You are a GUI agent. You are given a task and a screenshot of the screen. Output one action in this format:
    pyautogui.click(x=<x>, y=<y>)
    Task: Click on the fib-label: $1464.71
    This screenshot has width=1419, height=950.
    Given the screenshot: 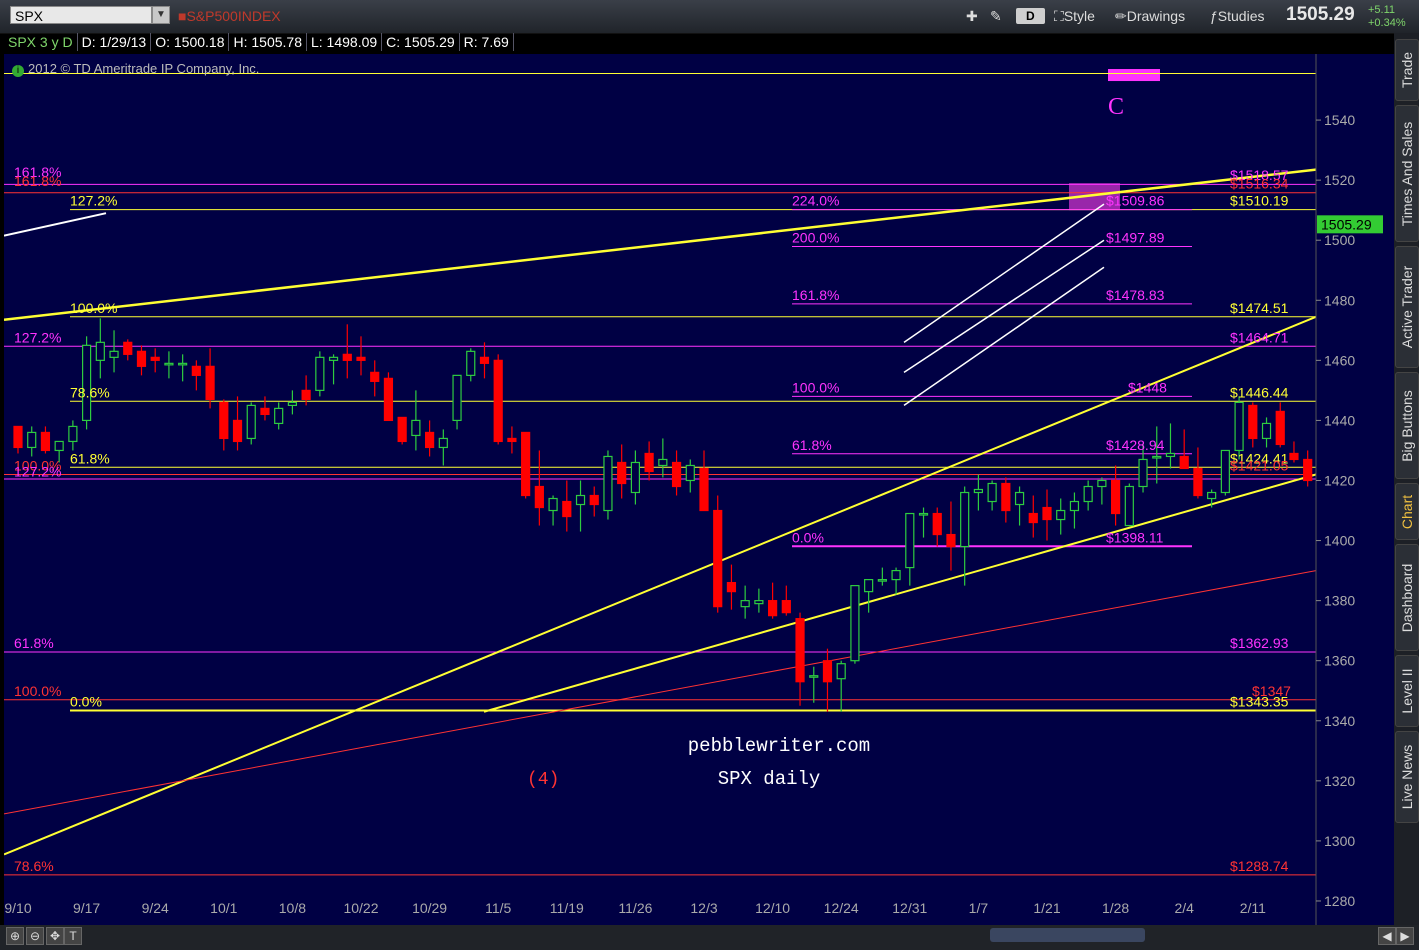 What is the action you would take?
    pyautogui.click(x=1259, y=337)
    